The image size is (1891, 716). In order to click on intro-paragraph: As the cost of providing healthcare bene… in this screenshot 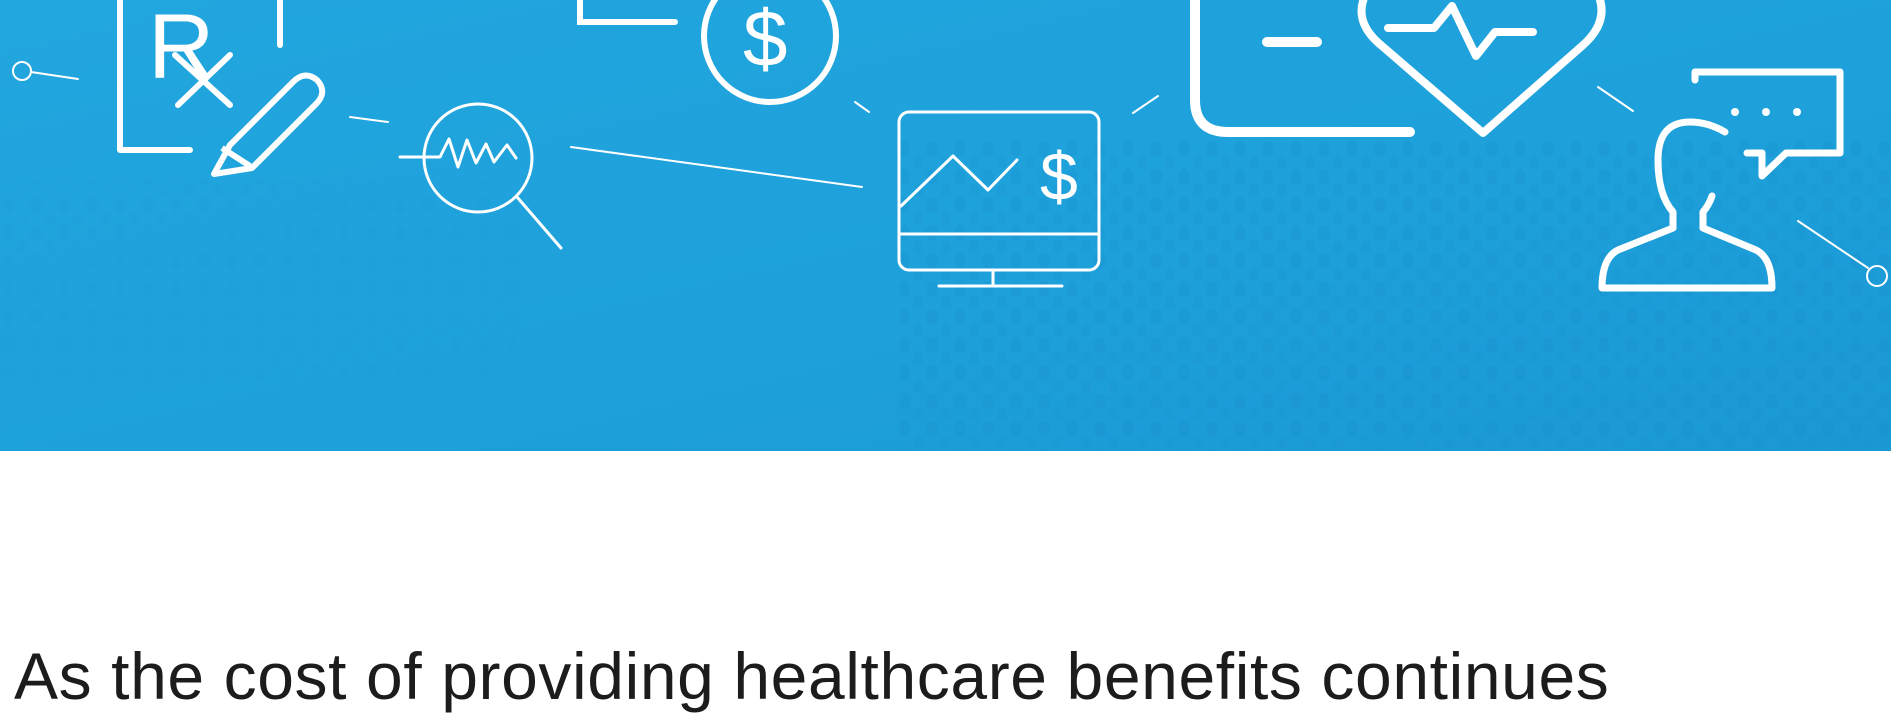, I will do `click(812, 676)`.